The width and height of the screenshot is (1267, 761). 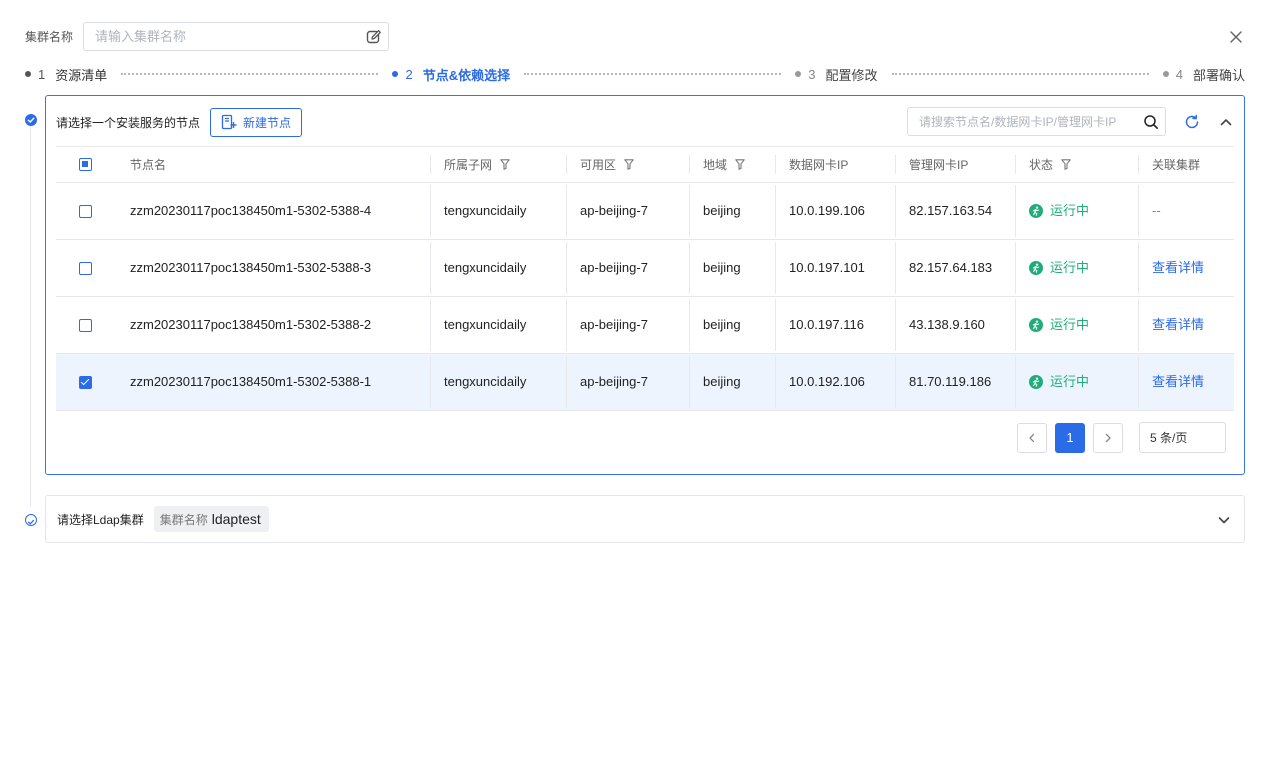 I want to click on col-header-mgmt-ip: 管理网卡IP, so click(x=955, y=164).